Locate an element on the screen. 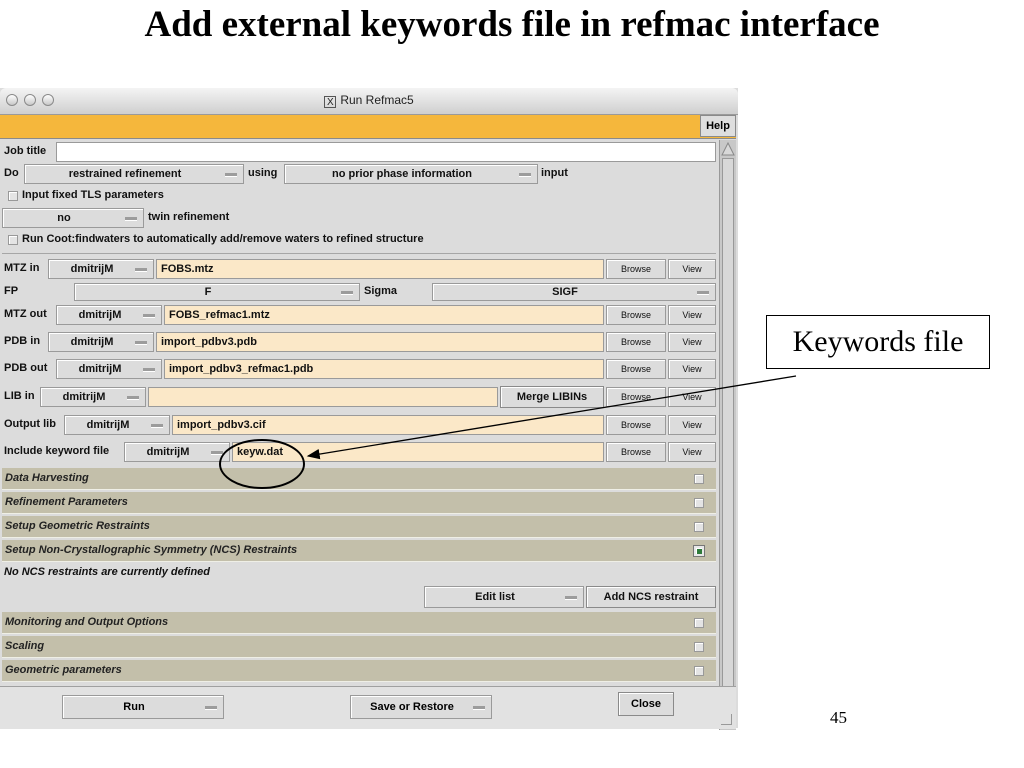  pdb-in-view-button: View is located at coordinates (692, 342).